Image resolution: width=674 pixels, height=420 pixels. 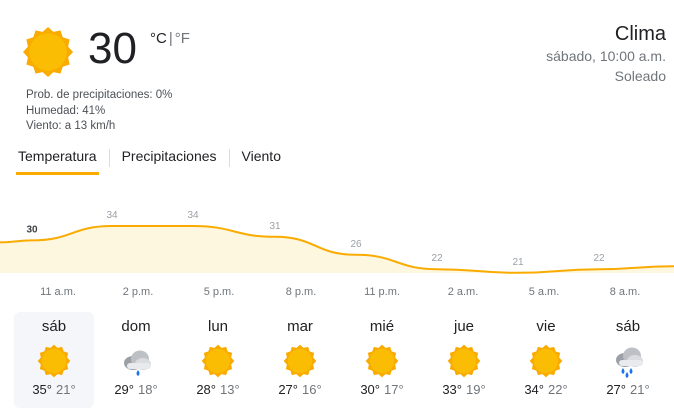 I want to click on low-temp: 22°, so click(x=558, y=389).